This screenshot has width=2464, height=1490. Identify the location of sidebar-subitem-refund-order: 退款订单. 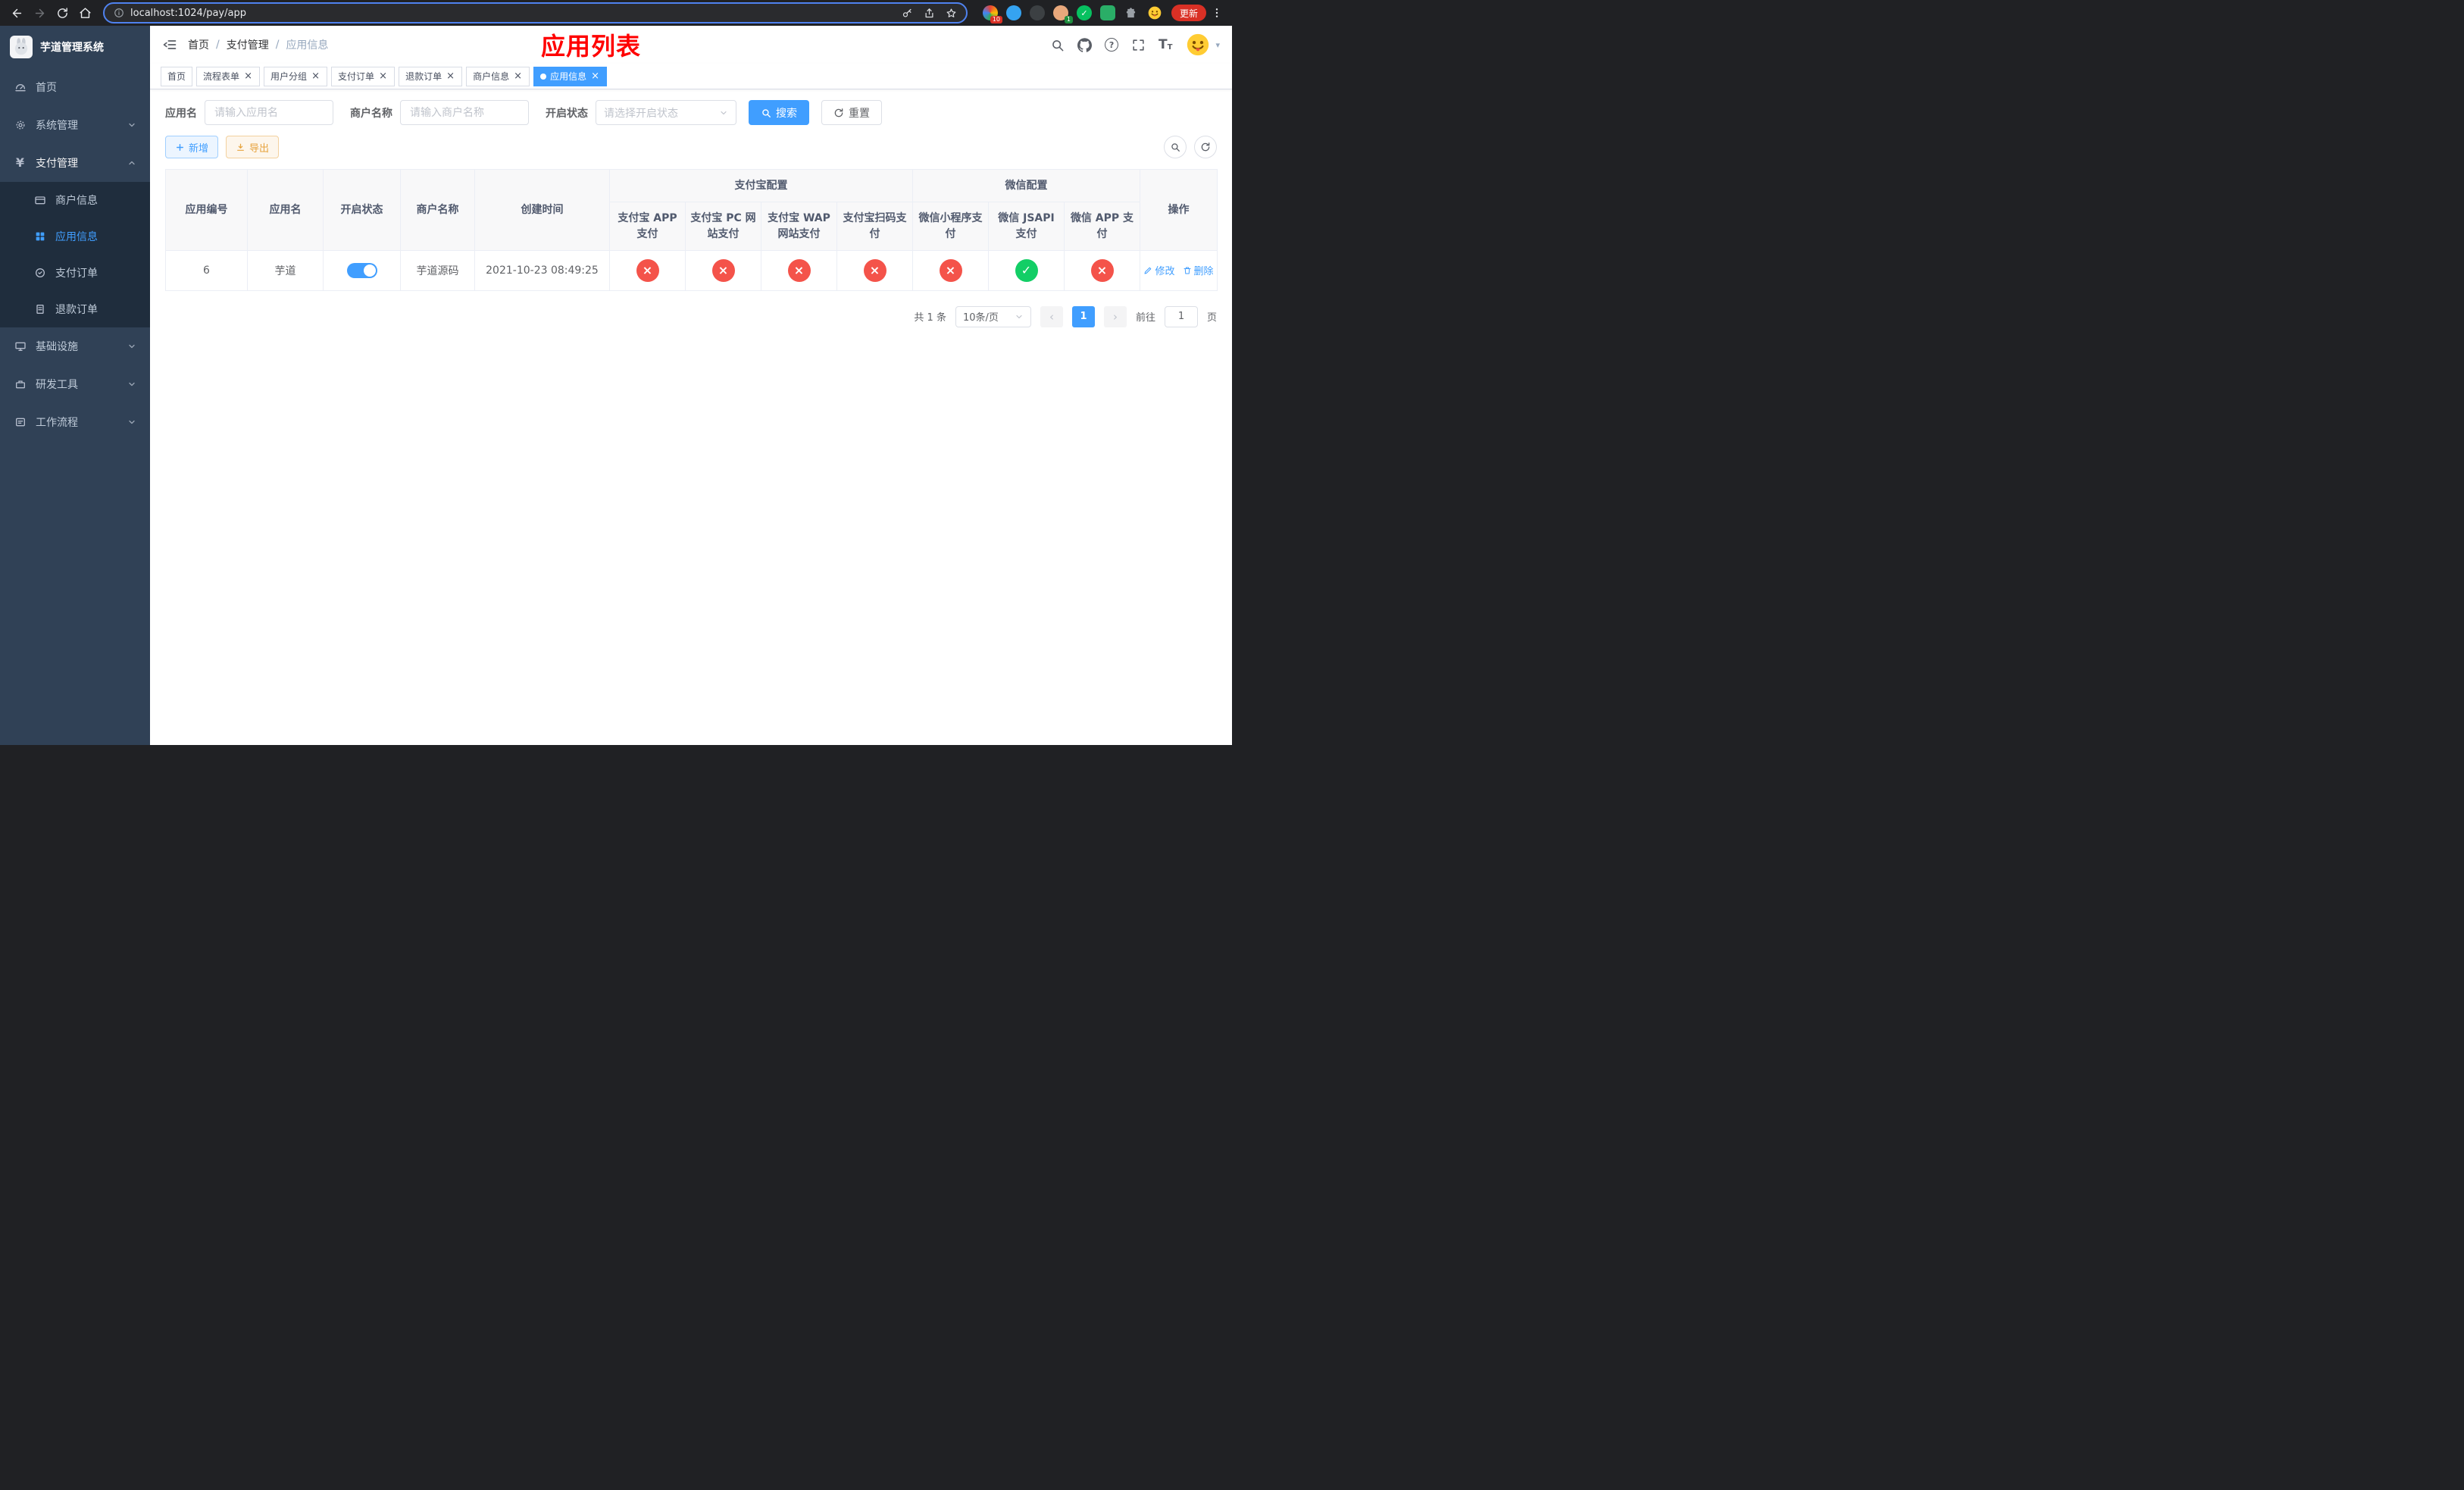
(75, 309).